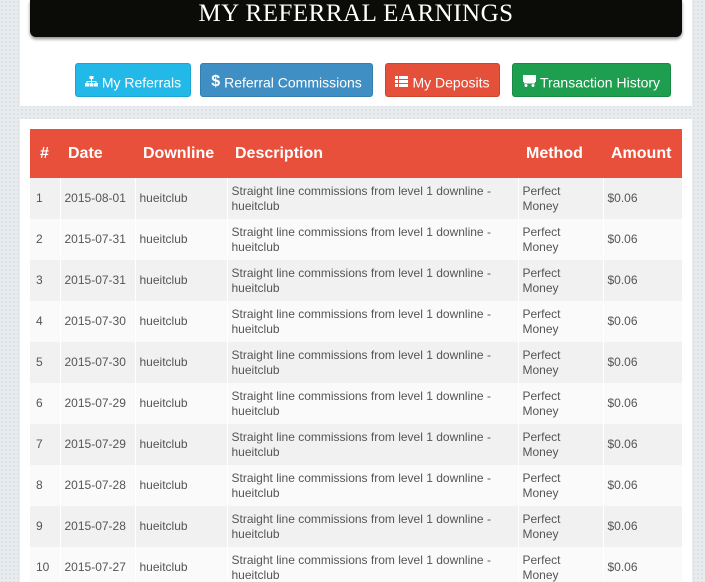  What do you see at coordinates (216, 82) in the screenshot?
I see `dollar-icon: $` at bounding box center [216, 82].